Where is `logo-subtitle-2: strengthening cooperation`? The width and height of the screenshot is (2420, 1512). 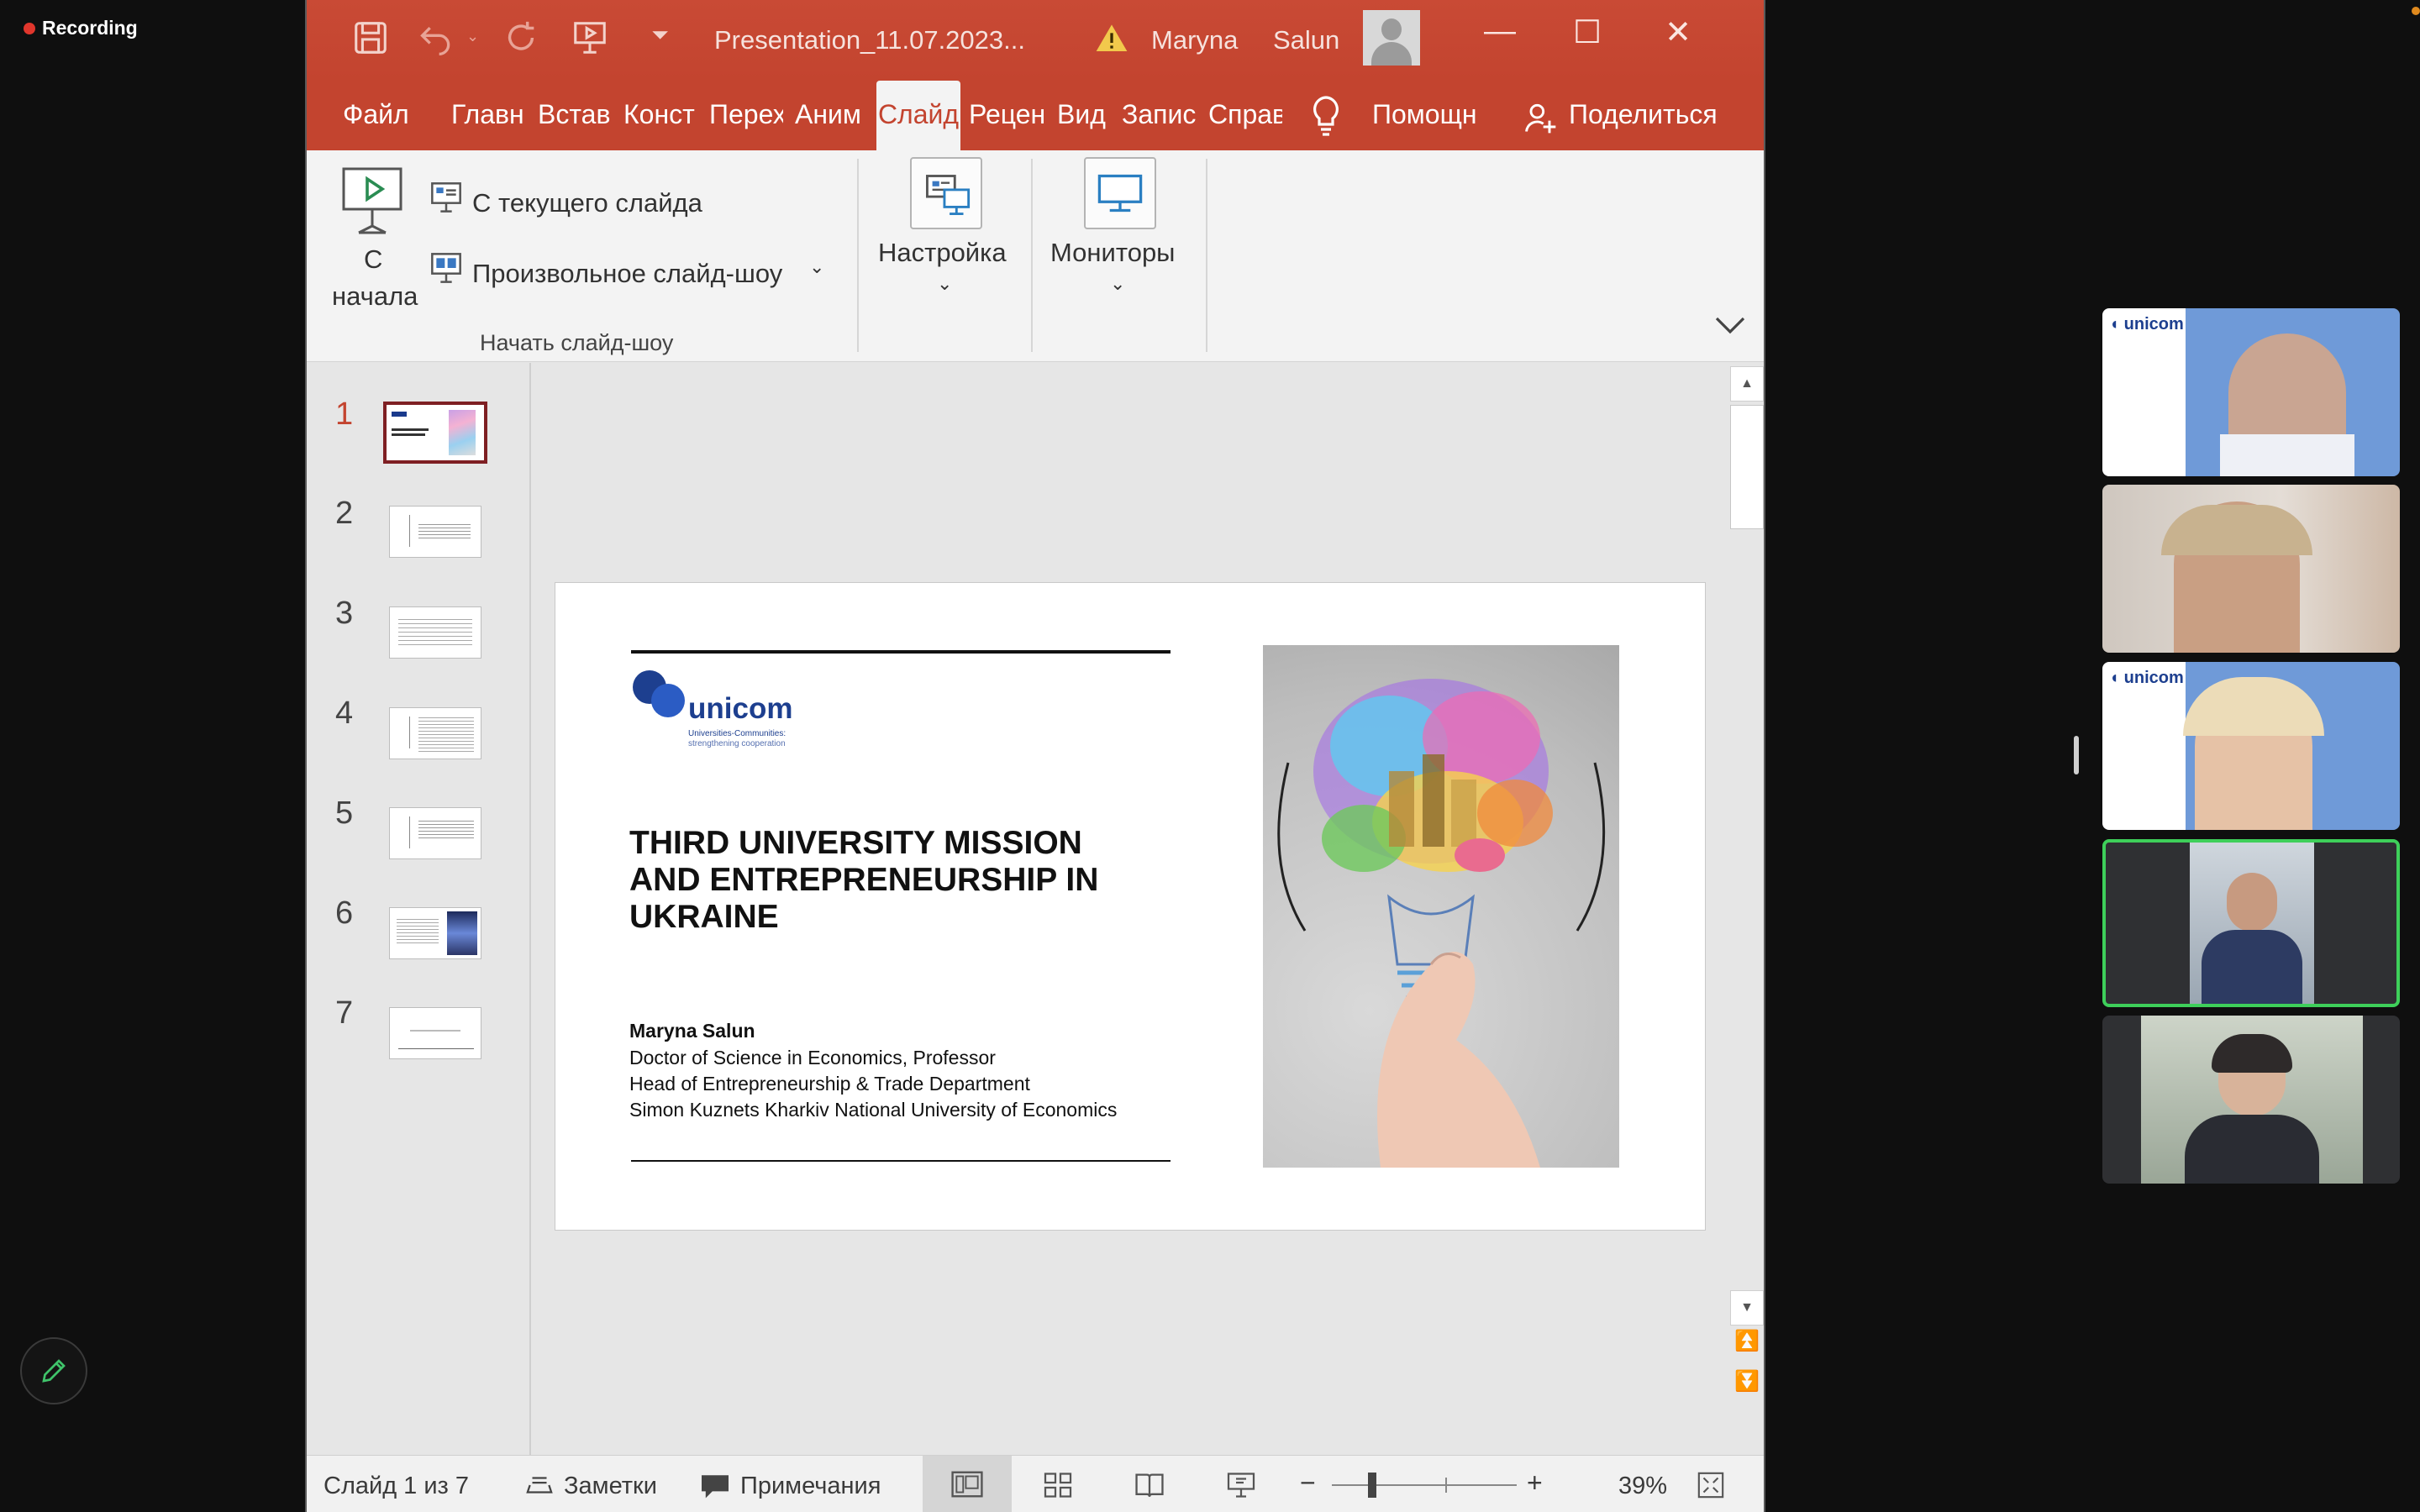 logo-subtitle-2: strengthening cooperation is located at coordinates (737, 743).